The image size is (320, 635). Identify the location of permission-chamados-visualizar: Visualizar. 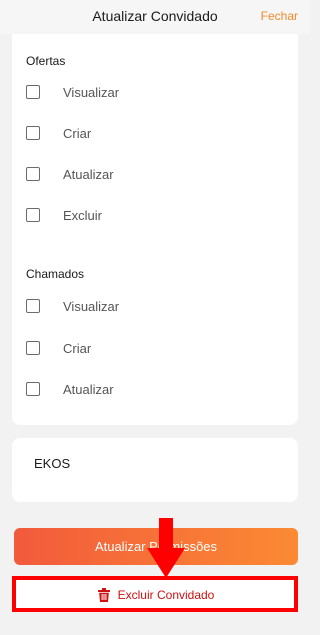
(146, 306).